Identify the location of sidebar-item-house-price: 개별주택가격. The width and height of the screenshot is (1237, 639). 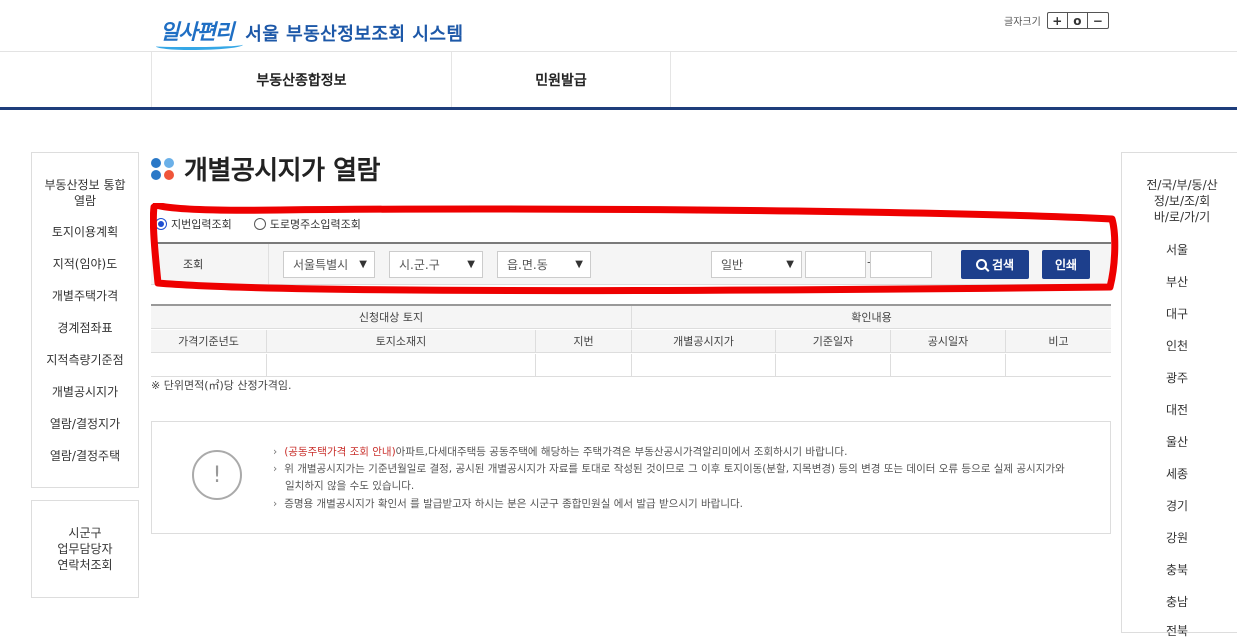
(85, 296).